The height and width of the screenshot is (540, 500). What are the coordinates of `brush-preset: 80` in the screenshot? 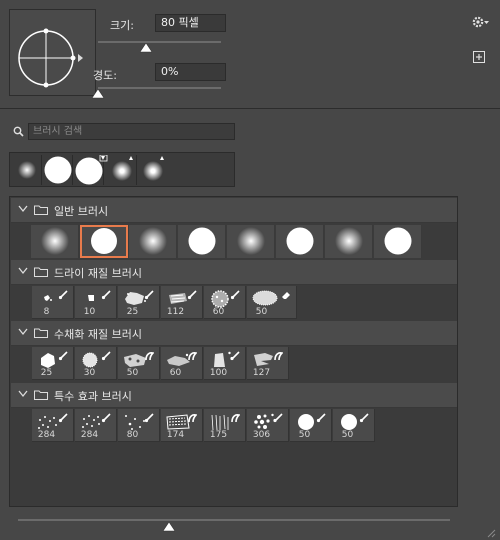 It's located at (139, 425).